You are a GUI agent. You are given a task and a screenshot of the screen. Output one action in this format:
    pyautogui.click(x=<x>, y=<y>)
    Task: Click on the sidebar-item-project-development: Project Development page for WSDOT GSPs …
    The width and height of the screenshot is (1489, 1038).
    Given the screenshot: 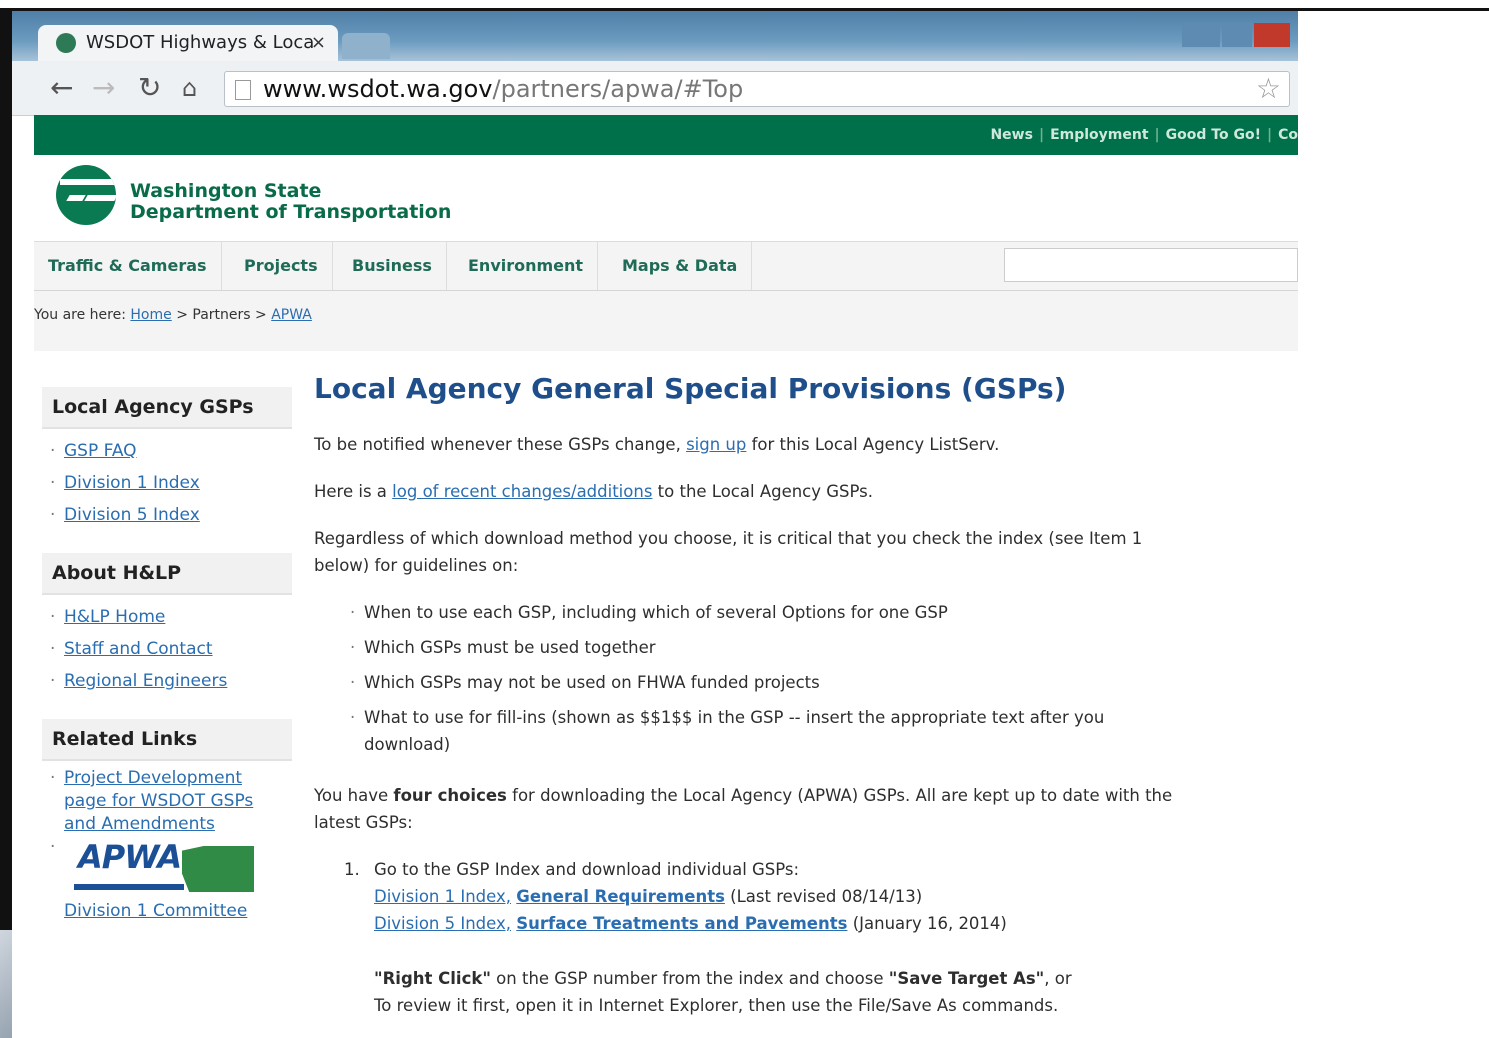 What is the action you would take?
    pyautogui.click(x=169, y=801)
    